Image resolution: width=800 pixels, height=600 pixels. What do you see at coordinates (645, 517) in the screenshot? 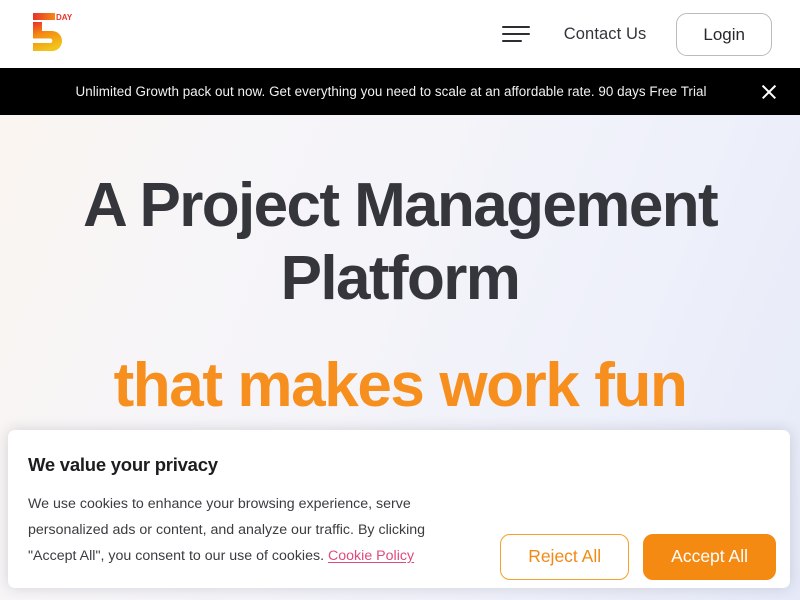
I see `cookie-dialog-actions: Reject All Accept All` at bounding box center [645, 517].